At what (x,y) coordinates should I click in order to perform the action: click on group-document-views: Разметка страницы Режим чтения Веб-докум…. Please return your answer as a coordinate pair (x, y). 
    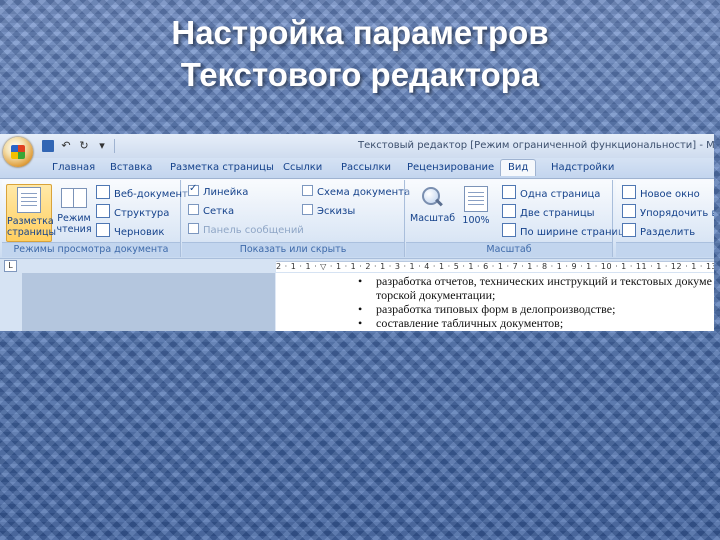
    Looking at the image, I should click on (95, 218).